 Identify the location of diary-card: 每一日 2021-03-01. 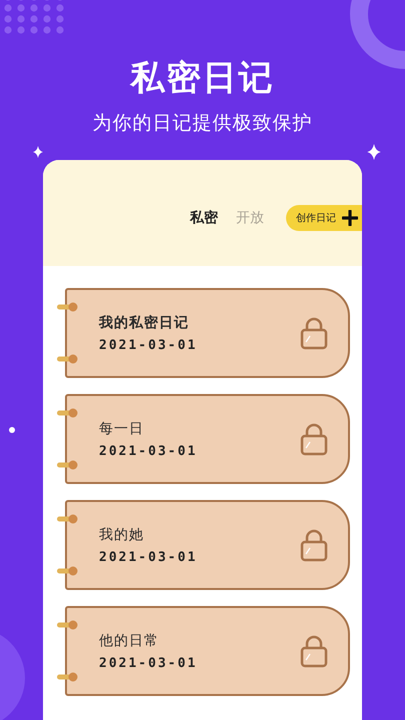
(207, 439).